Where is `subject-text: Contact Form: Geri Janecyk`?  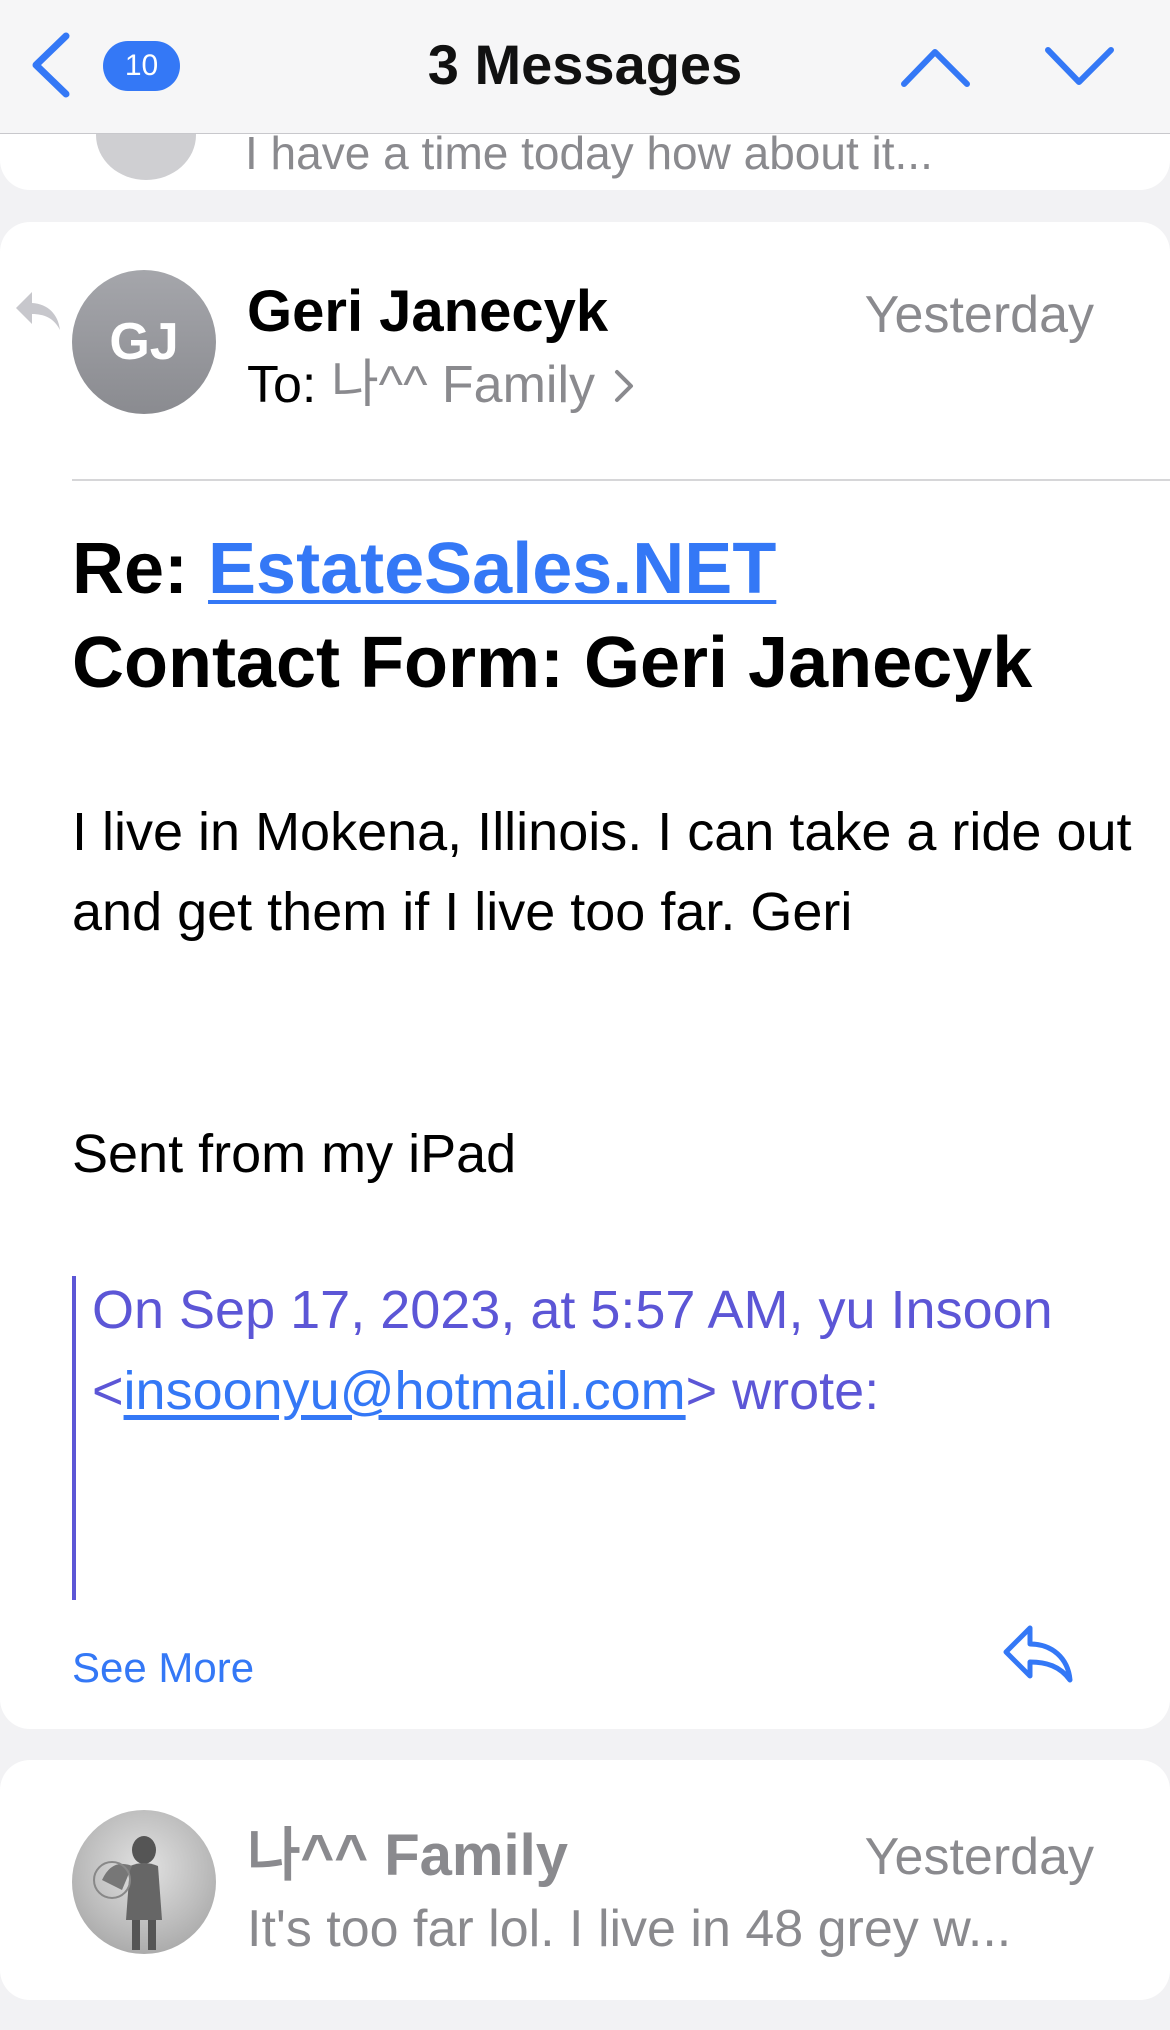 subject-text: Contact Form: Geri Janecyk is located at coordinates (552, 663).